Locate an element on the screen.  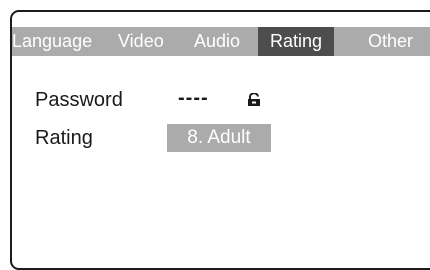
password-label: Password is located at coordinates (79, 100).